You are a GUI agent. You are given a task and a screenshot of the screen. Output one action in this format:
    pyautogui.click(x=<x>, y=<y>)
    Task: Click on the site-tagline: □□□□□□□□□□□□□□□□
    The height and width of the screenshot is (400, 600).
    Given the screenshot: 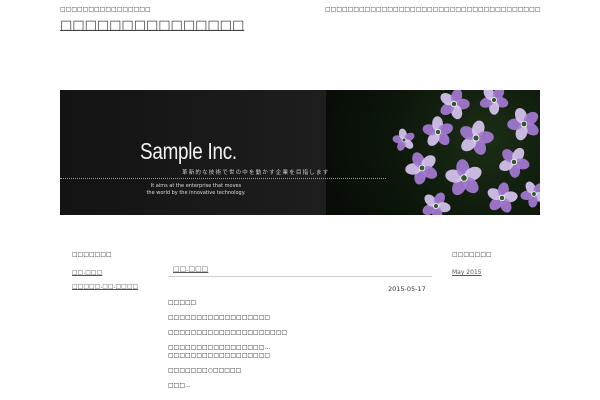 What is the action you would take?
    pyautogui.click(x=105, y=9)
    